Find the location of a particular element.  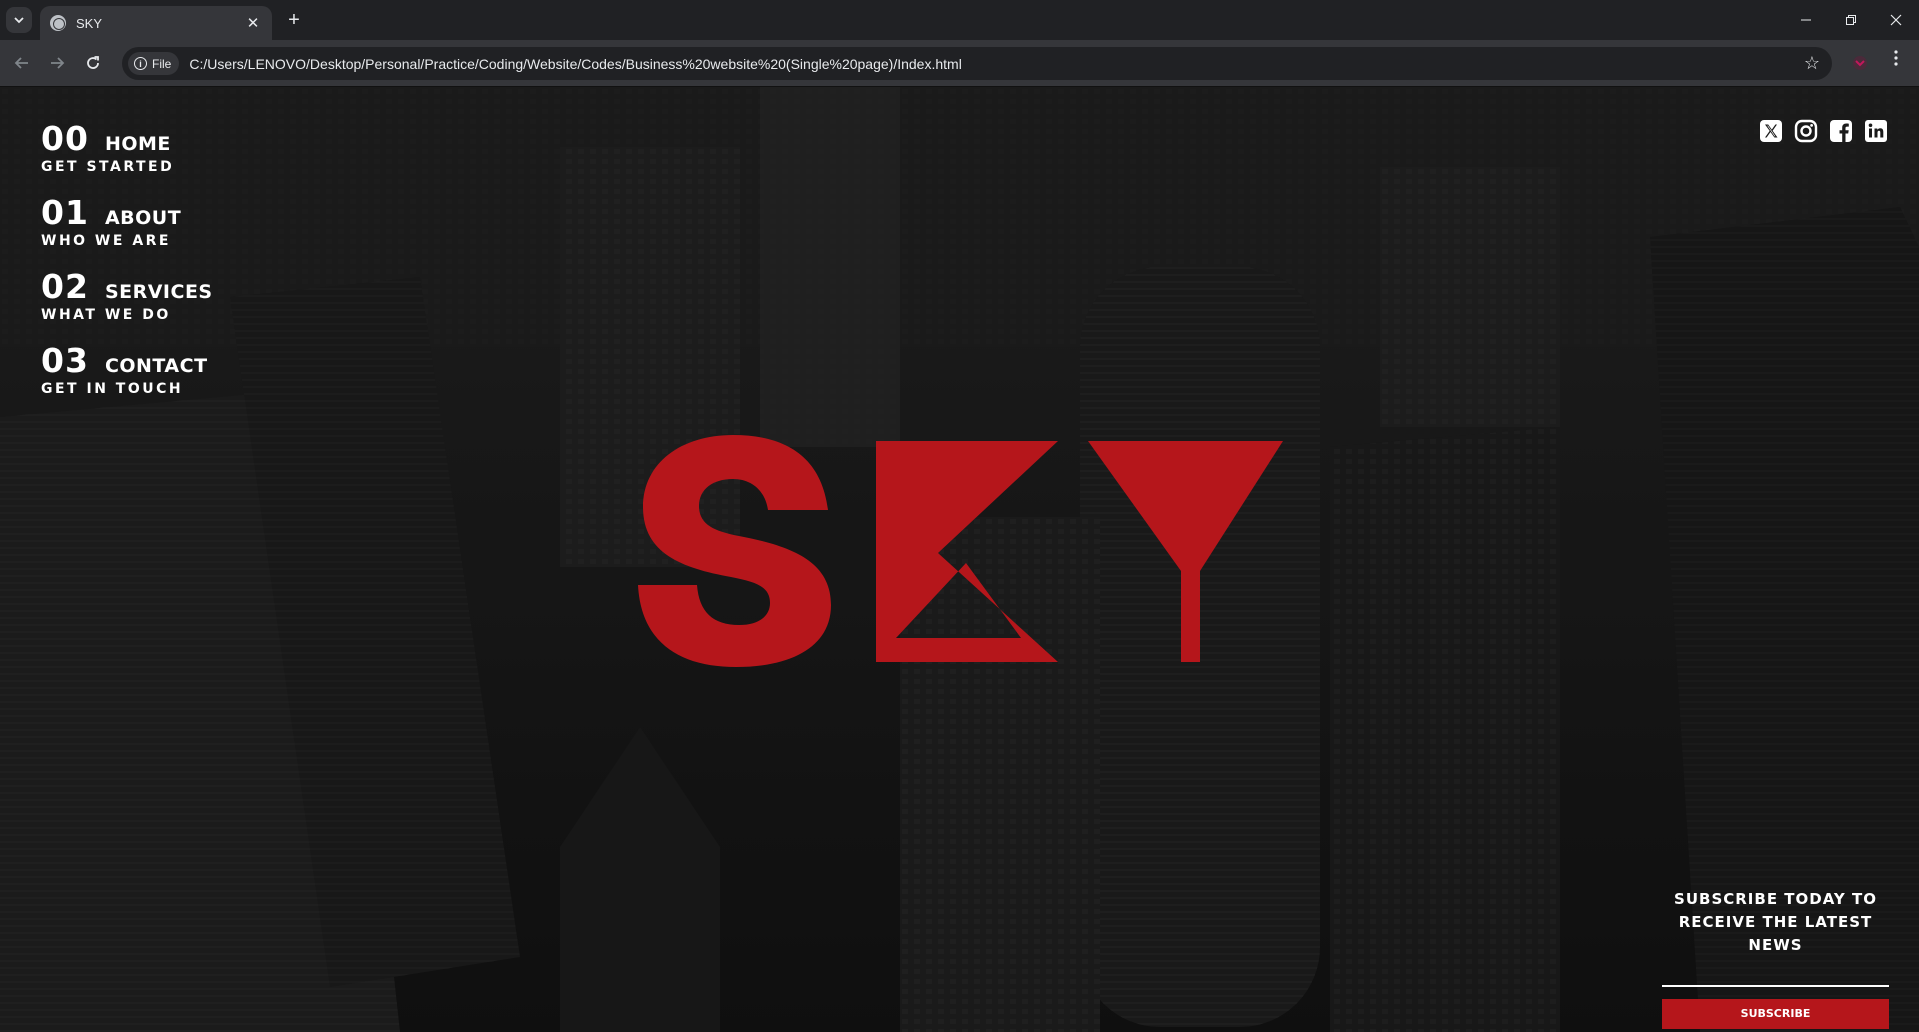

logo-letter-k is located at coordinates (967, 551).